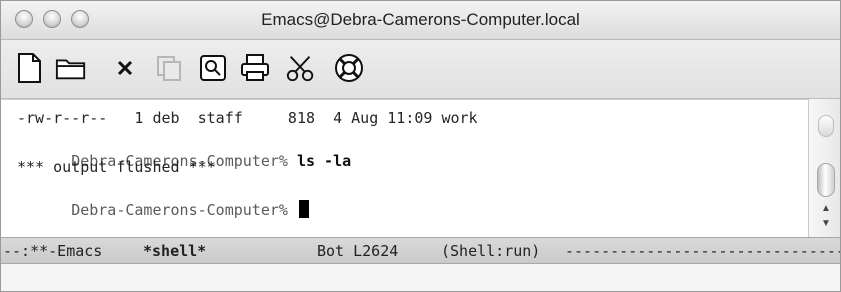 The height and width of the screenshot is (292, 841). I want to click on minibuffer, so click(420, 277).